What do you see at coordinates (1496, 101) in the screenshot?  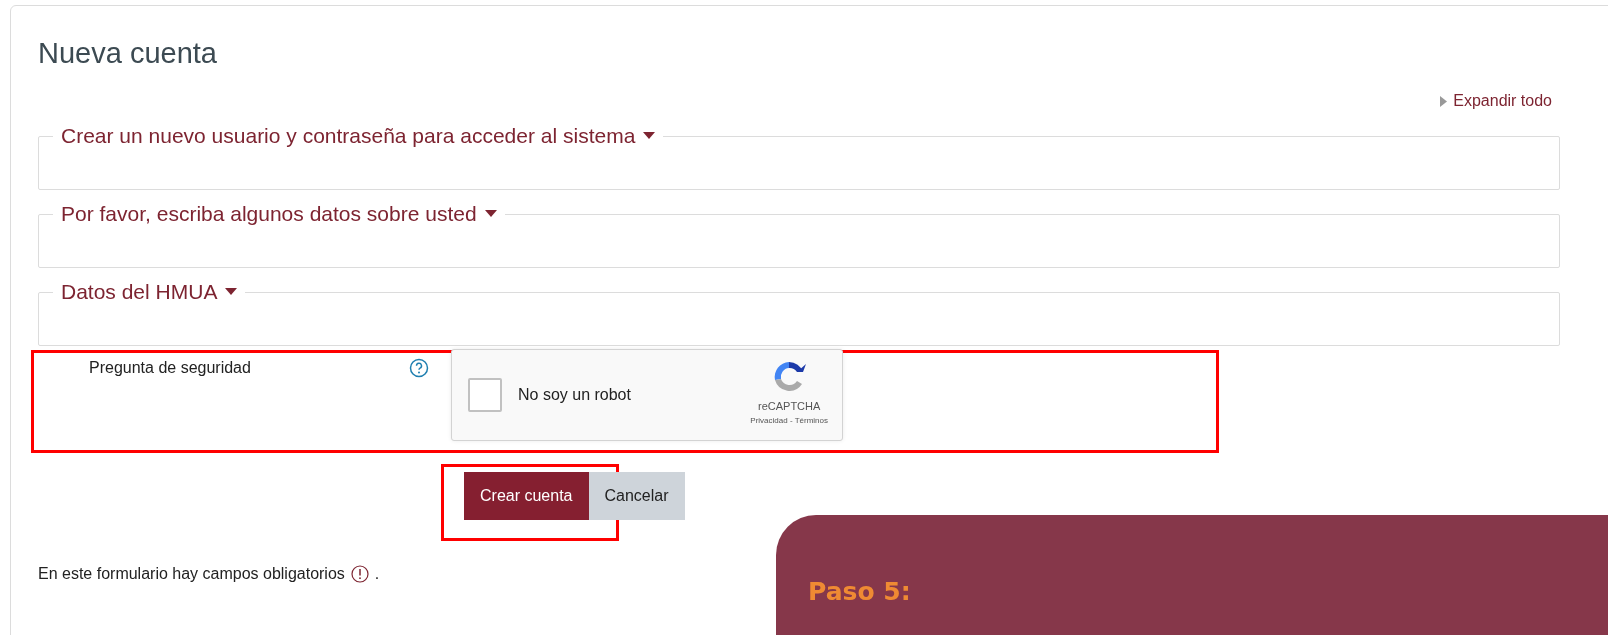 I see `expand-all-link: Expandir todo` at bounding box center [1496, 101].